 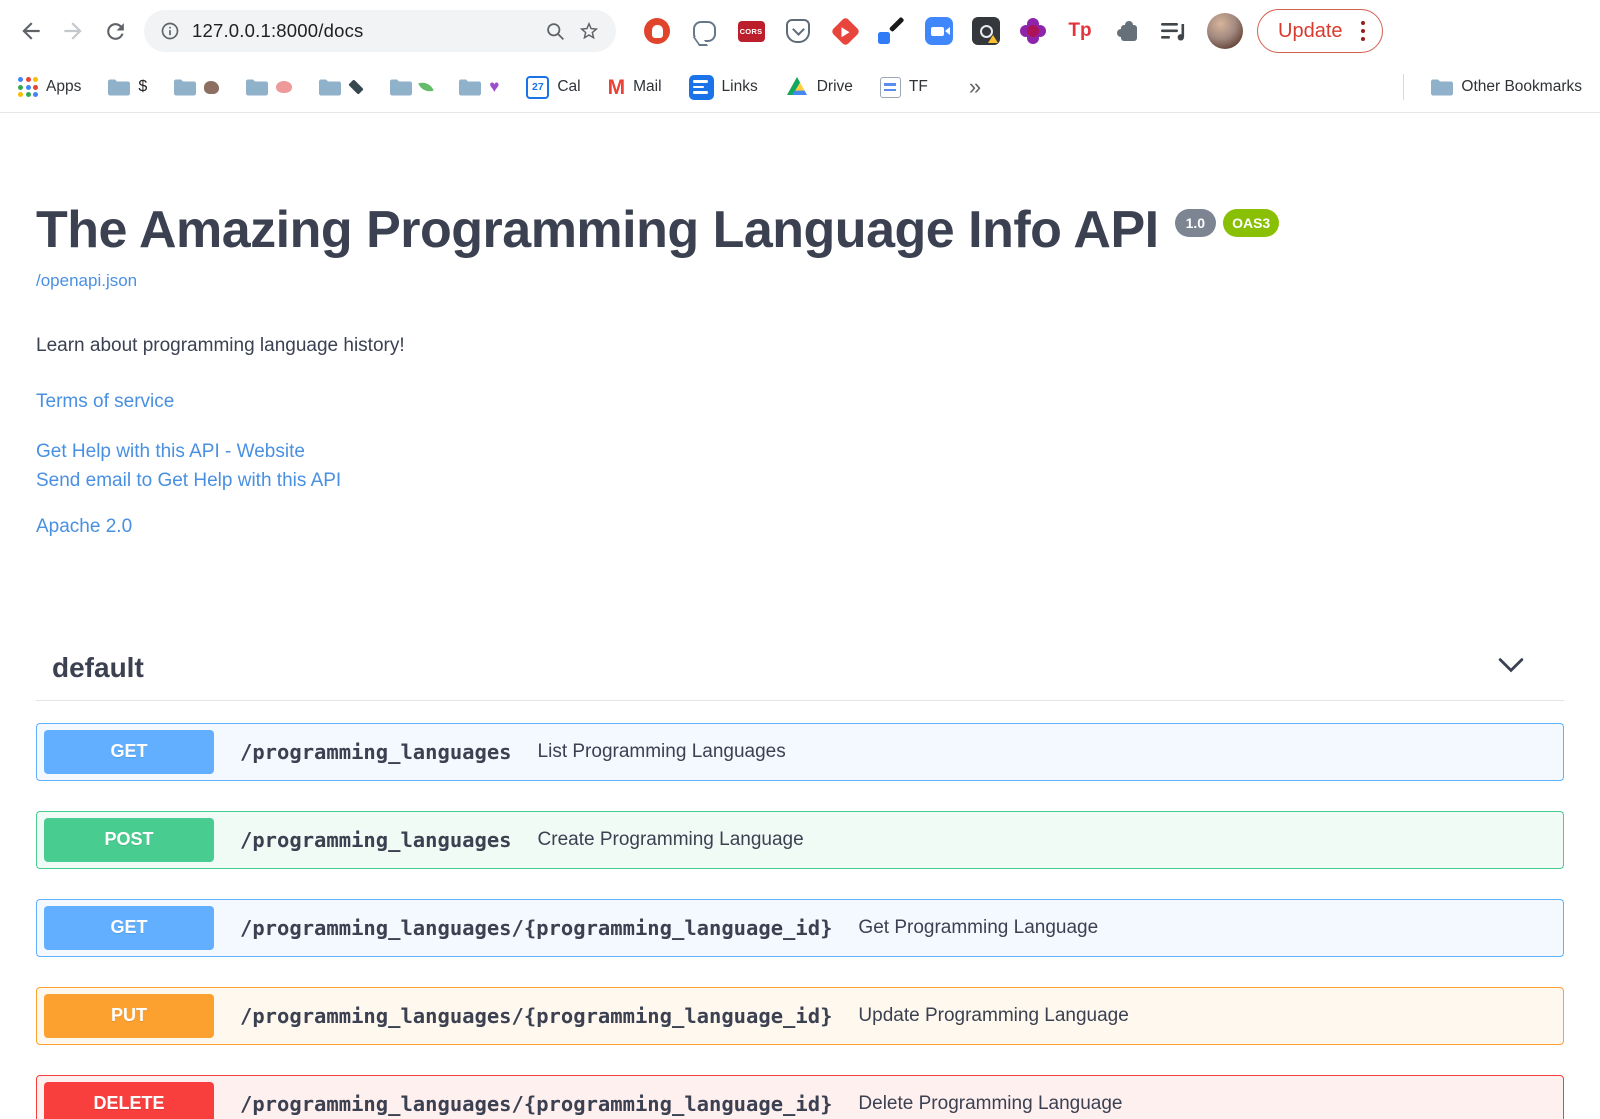 What do you see at coordinates (284, 87) in the screenshot?
I see `brain-emoji-icon` at bounding box center [284, 87].